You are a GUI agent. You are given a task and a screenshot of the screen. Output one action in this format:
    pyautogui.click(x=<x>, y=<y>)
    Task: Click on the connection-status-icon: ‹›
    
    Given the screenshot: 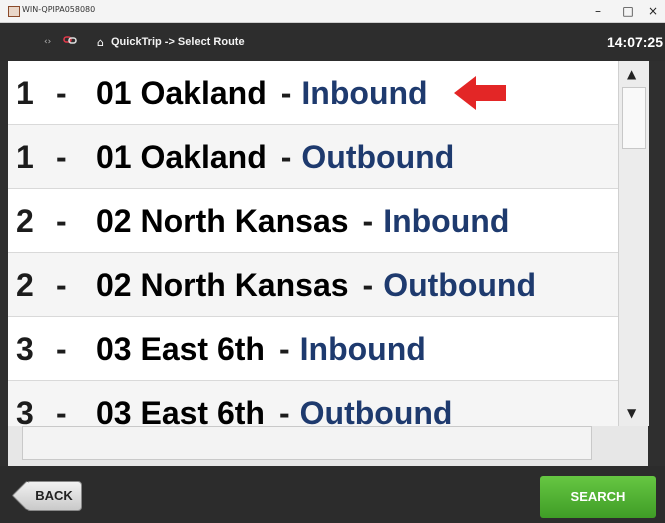 What is the action you would take?
    pyautogui.click(x=48, y=42)
    